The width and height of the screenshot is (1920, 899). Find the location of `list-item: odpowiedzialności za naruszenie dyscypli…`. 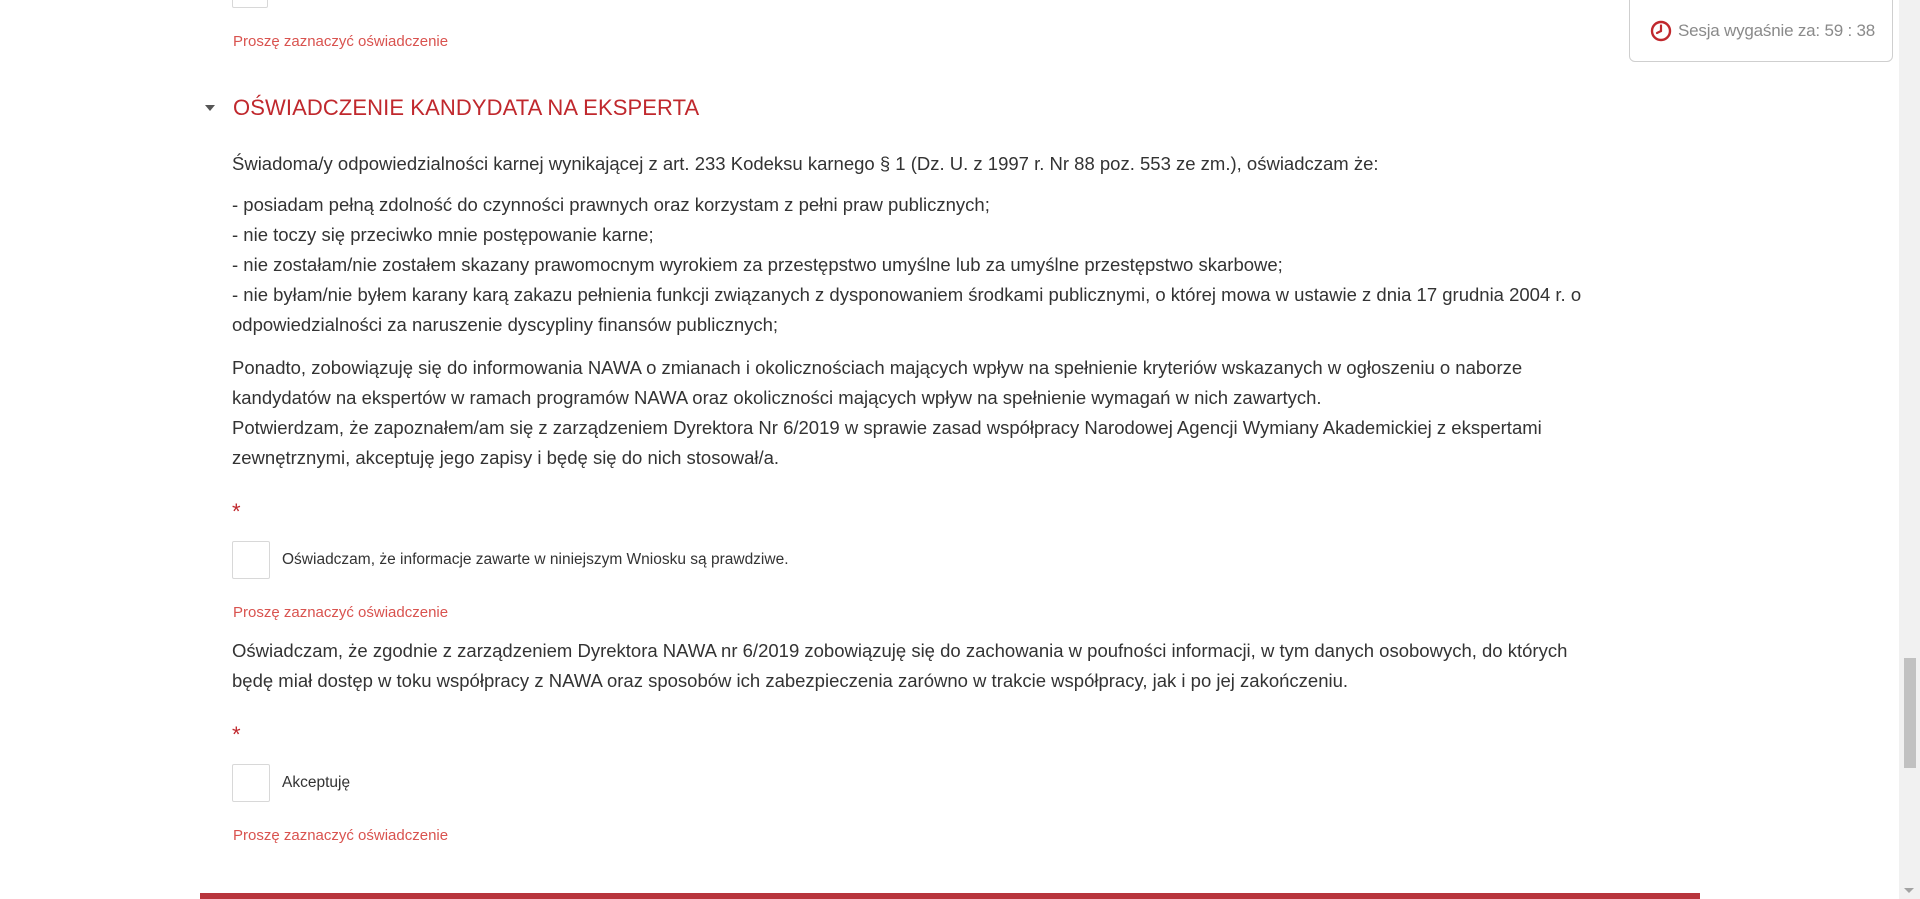

list-item: odpowiedzialności za naruszenie dyscypli… is located at coordinates (505, 324).